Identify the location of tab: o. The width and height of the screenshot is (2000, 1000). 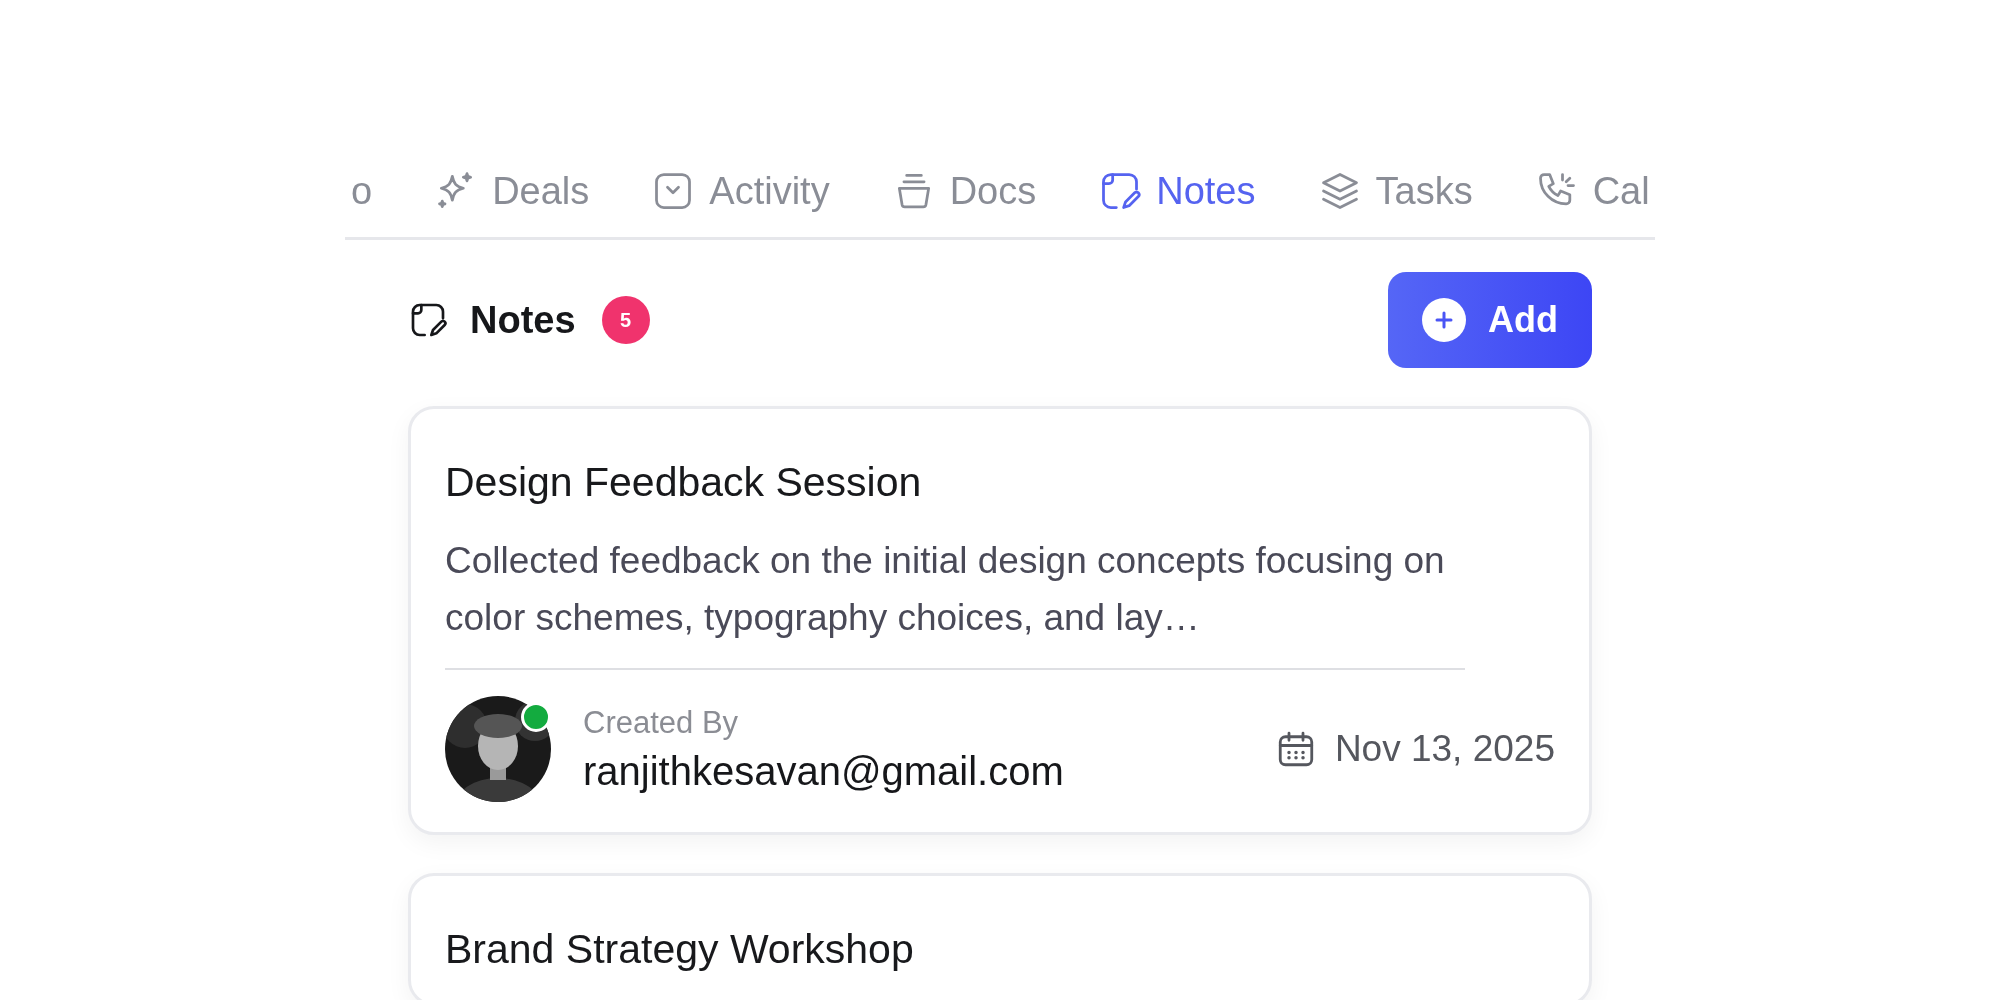
(362, 196).